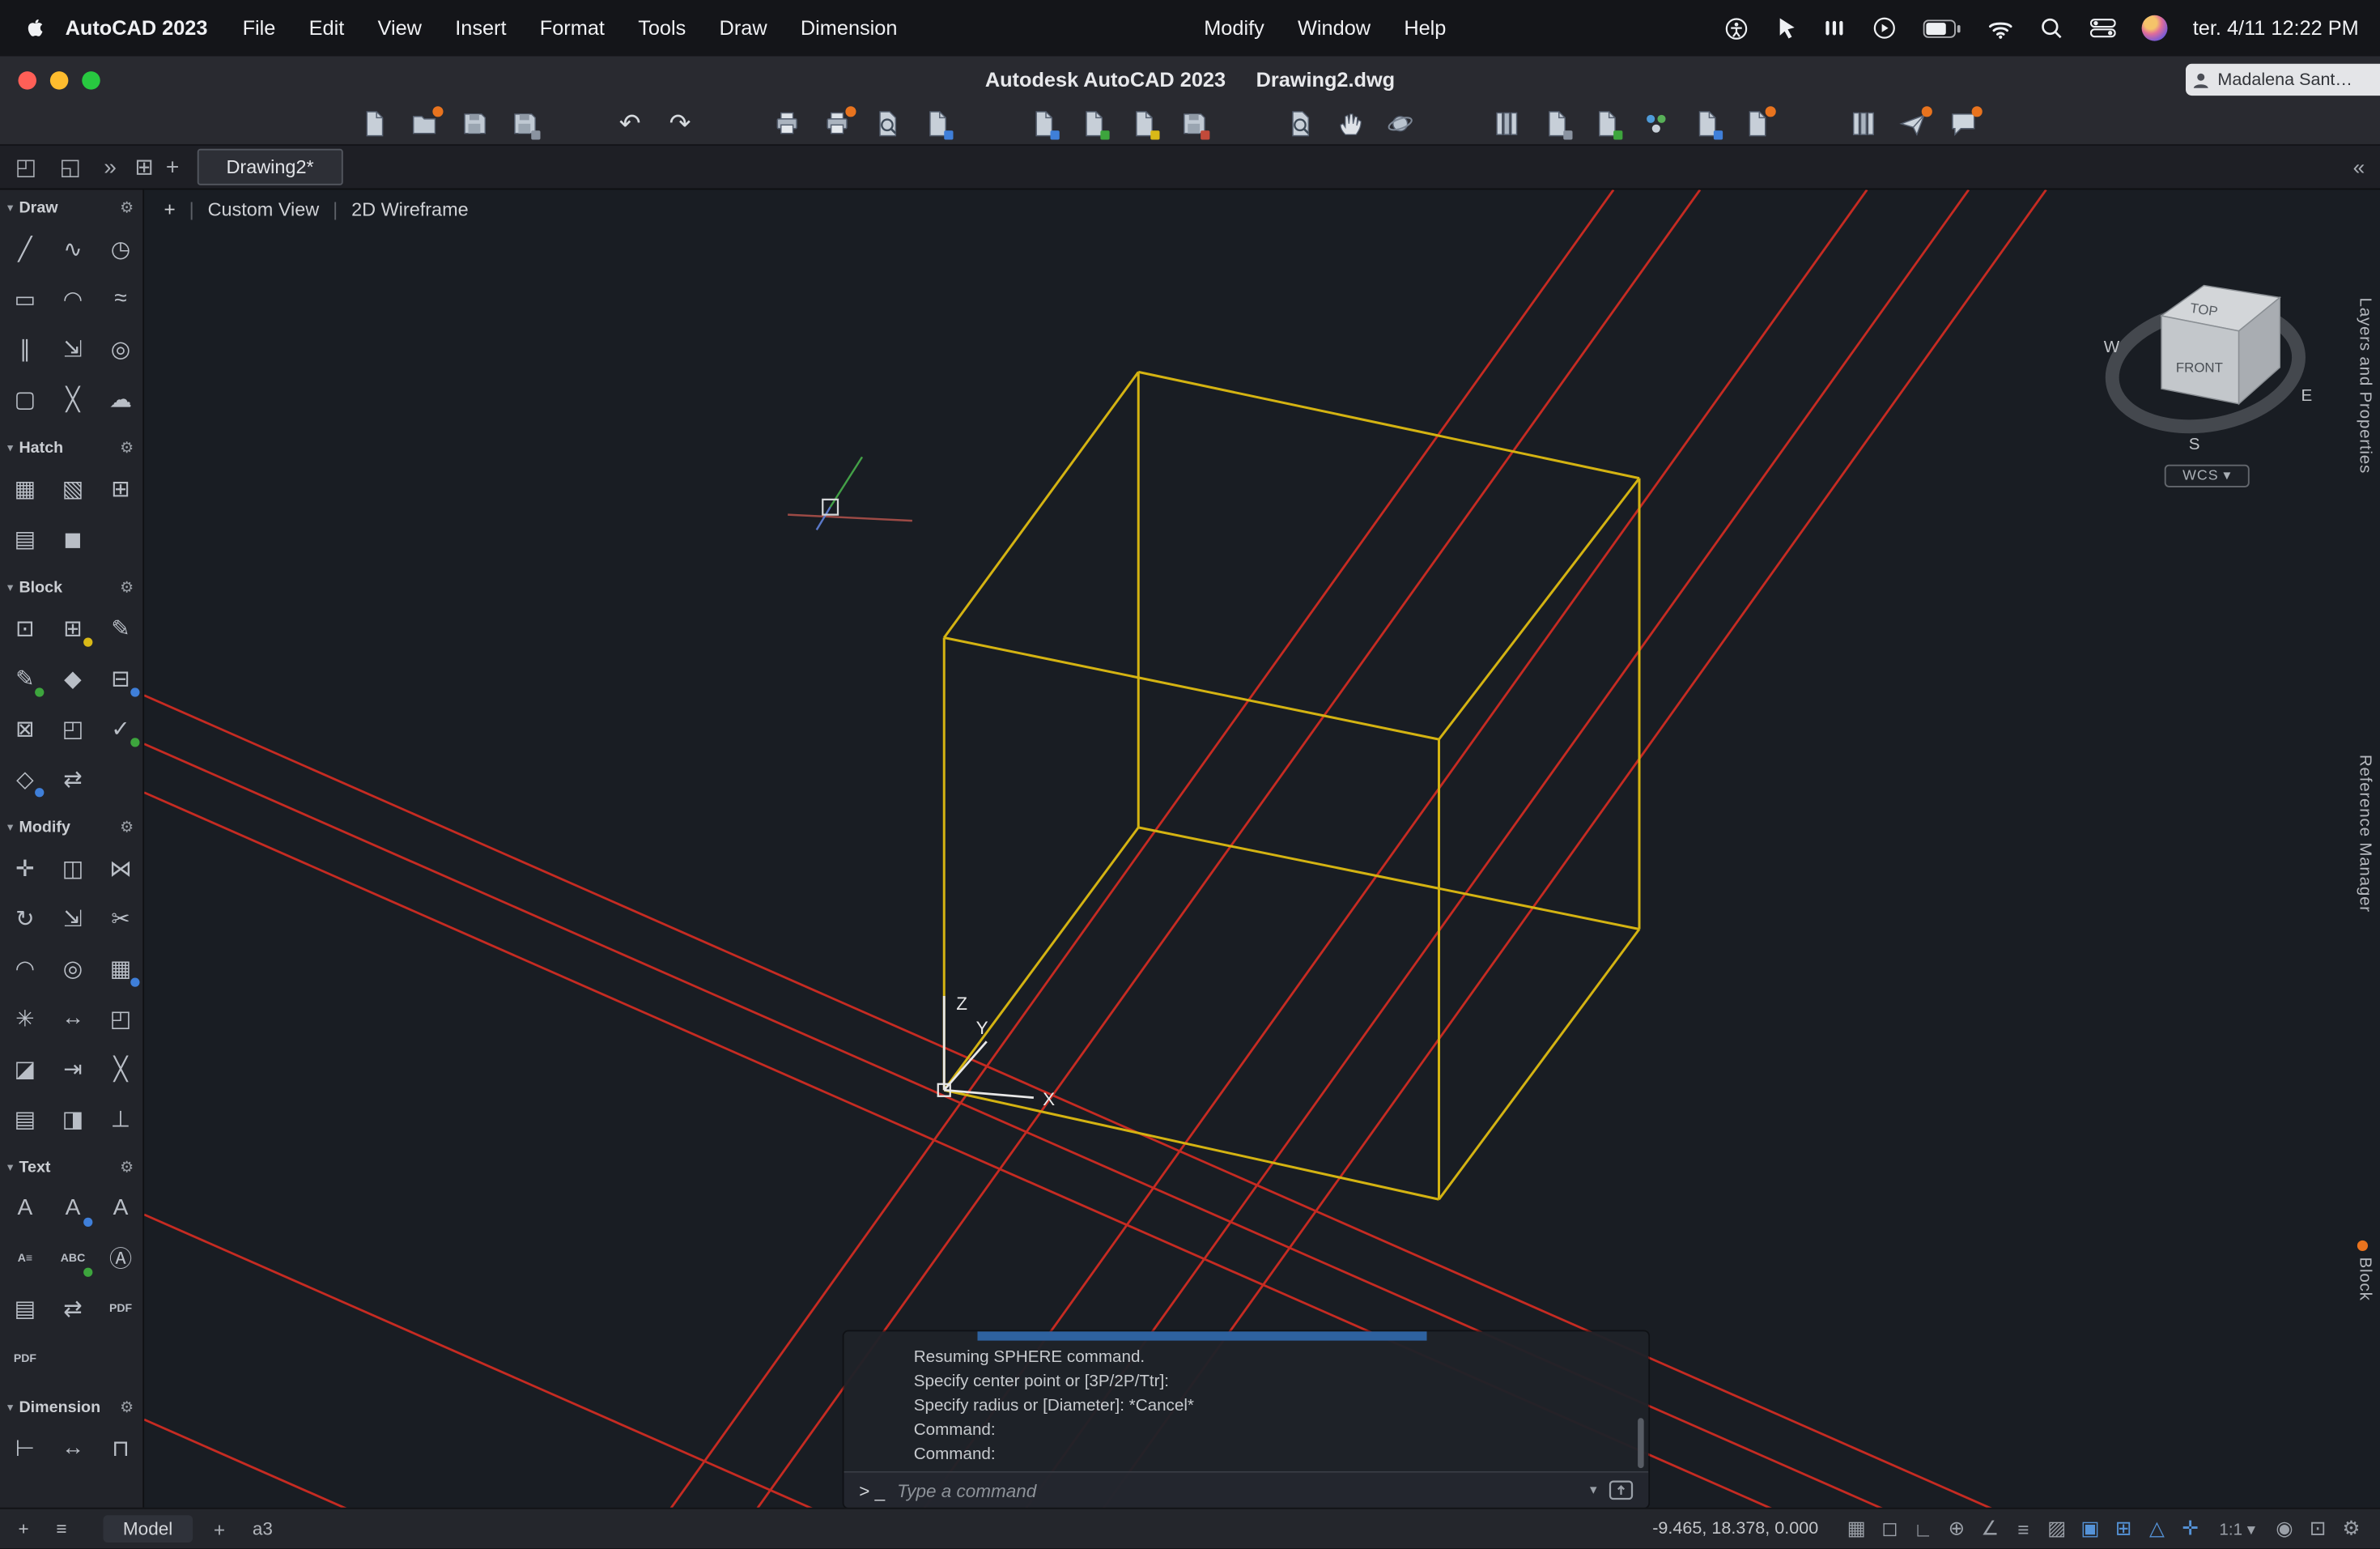 This screenshot has width=2380, height=1549. Describe the element at coordinates (170, 209) in the screenshot. I see `viewport-controls-menu: +` at that location.